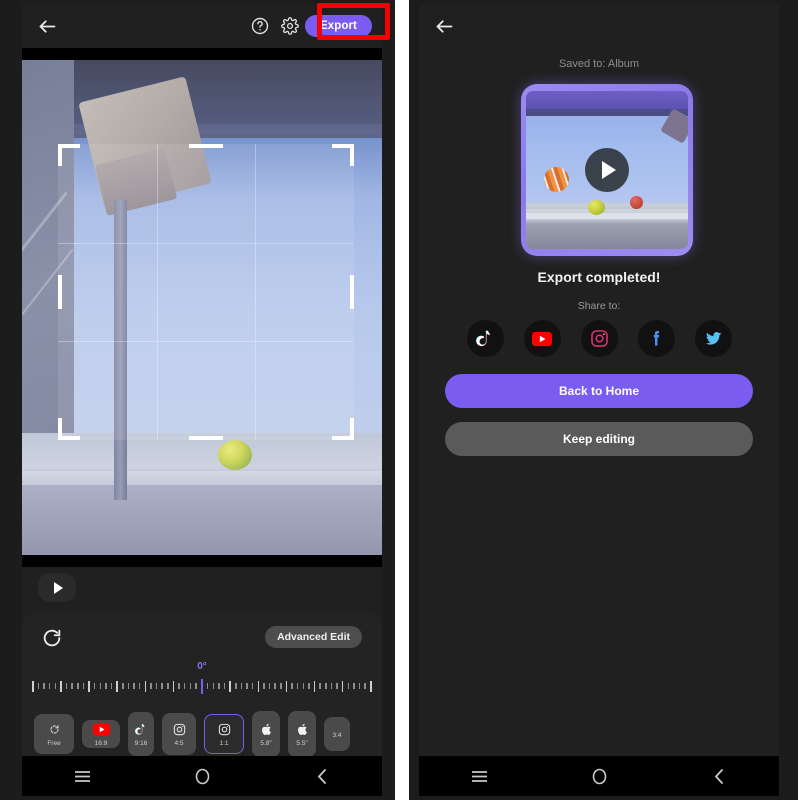 This screenshot has width=798, height=800. I want to click on aspect-ratio-label: 5.8", so click(266, 743).